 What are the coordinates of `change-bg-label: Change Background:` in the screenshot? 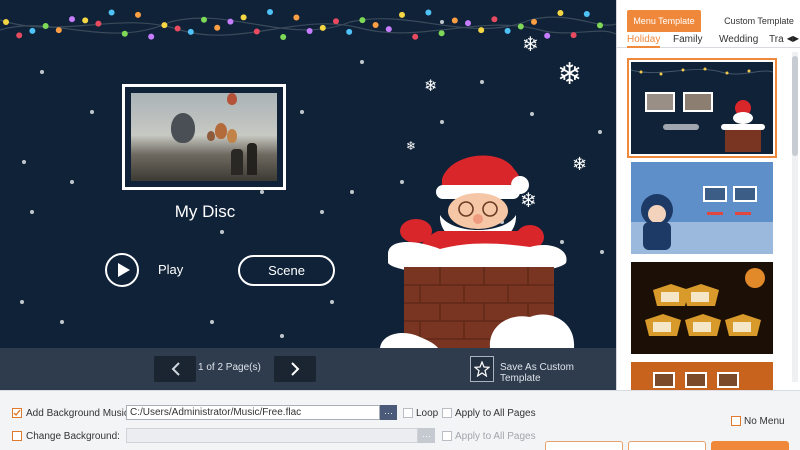 It's located at (73, 436).